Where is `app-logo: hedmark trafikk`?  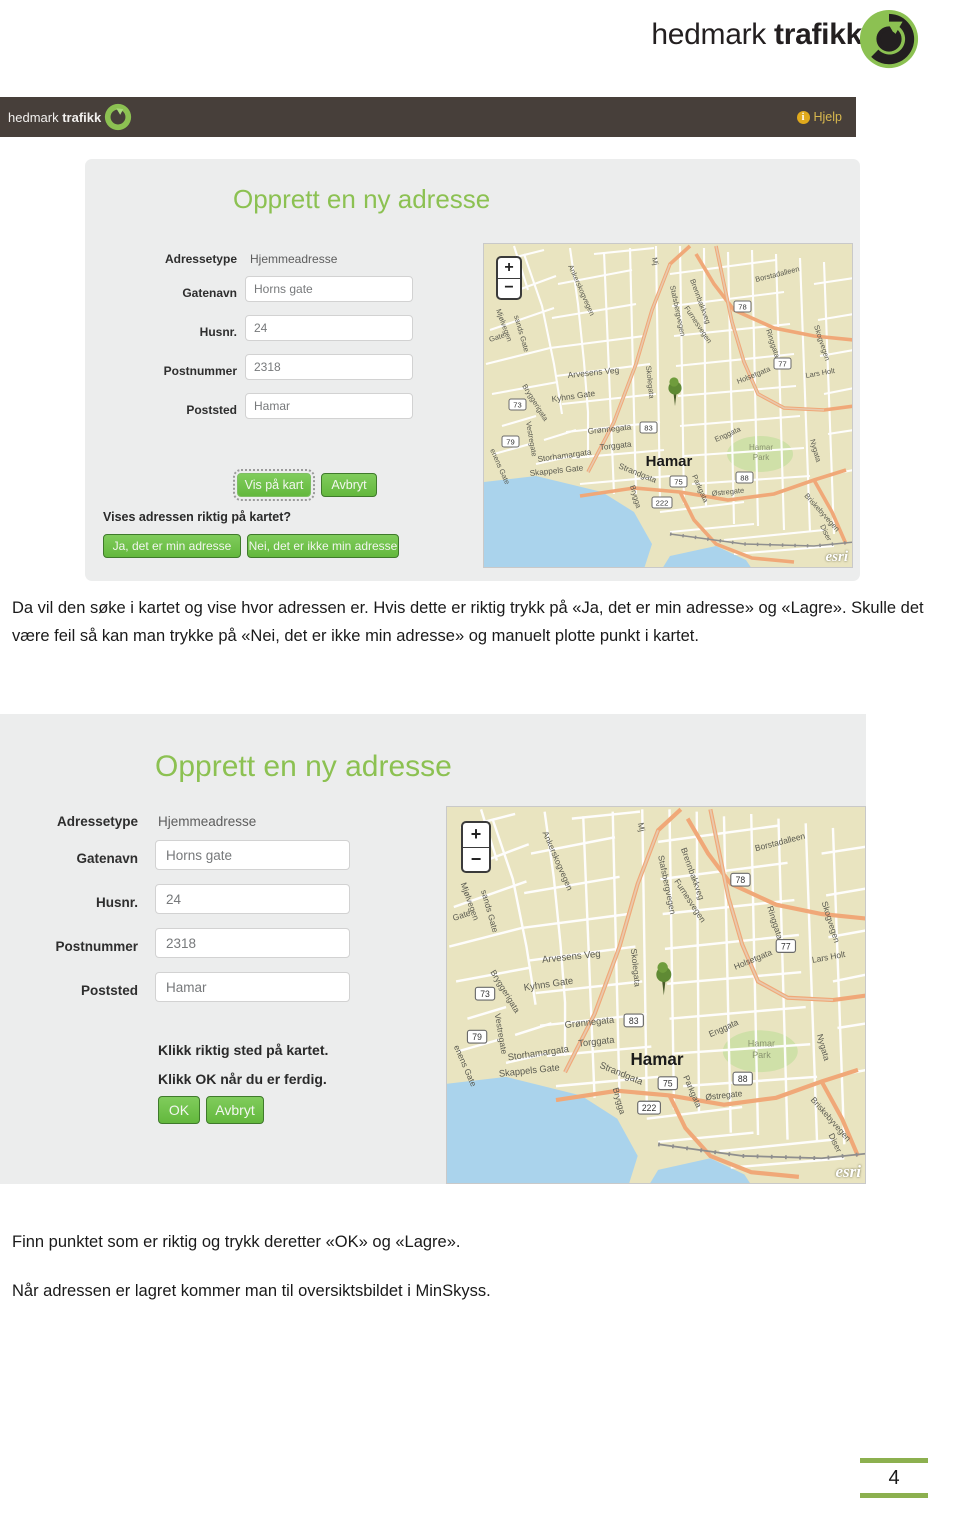 app-logo: hedmark trafikk is located at coordinates (66, 117).